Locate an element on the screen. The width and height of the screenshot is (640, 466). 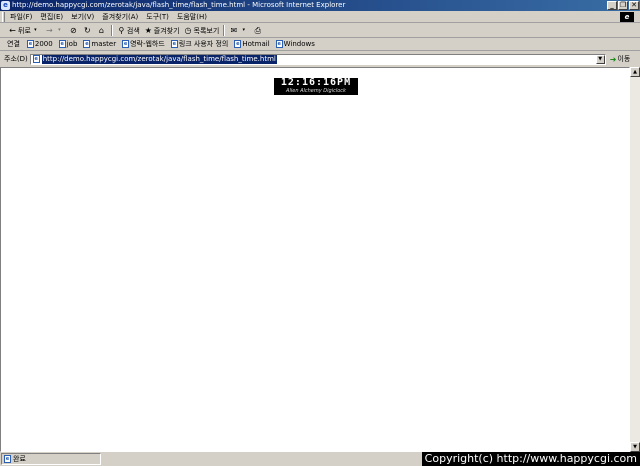
menu-tools: 도구(T) is located at coordinates (157, 17).